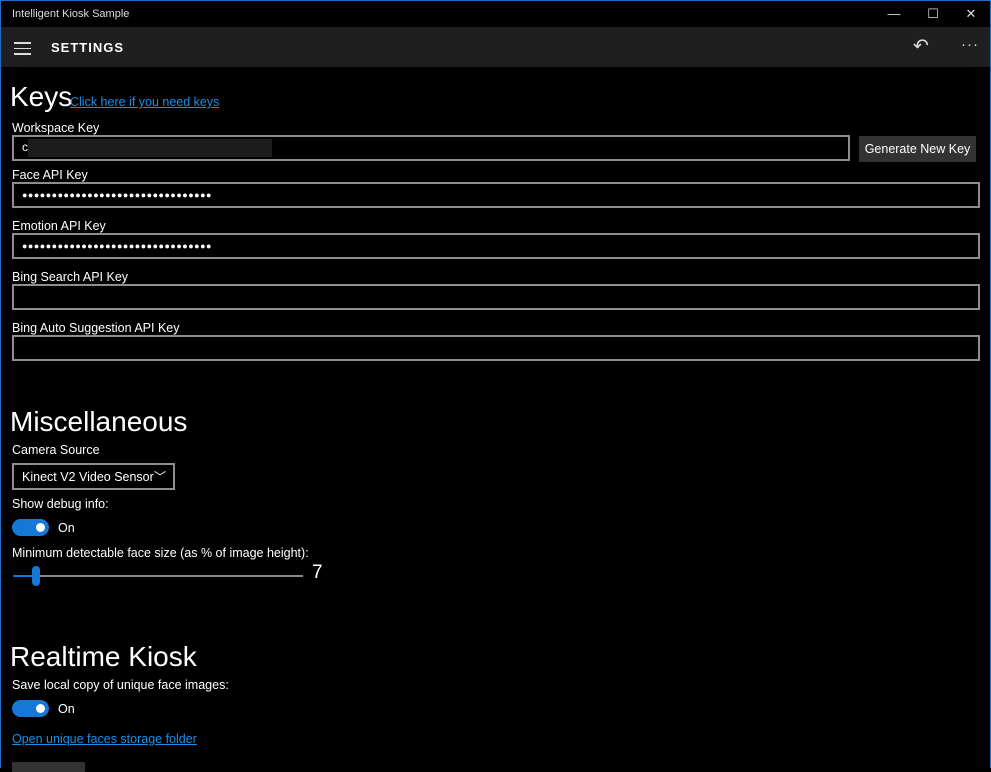 This screenshot has height=772, width=991. Describe the element at coordinates (50, 175) in the screenshot. I see `face-api-key-label: Face API Key` at that location.